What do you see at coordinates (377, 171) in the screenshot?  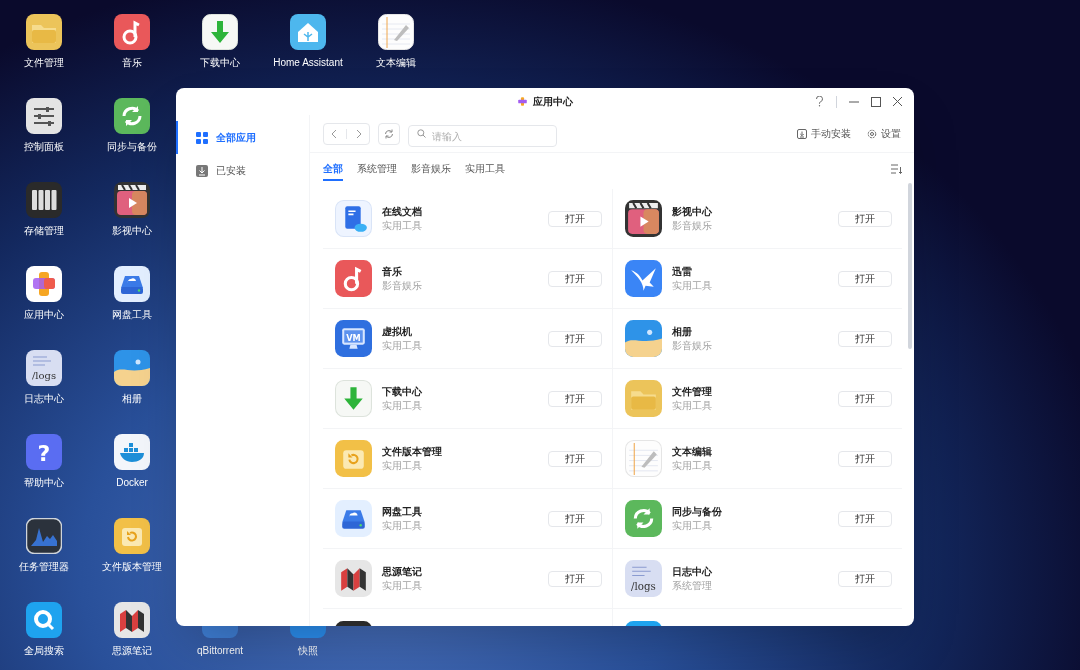 I see `category-tab: 系统管理` at bounding box center [377, 171].